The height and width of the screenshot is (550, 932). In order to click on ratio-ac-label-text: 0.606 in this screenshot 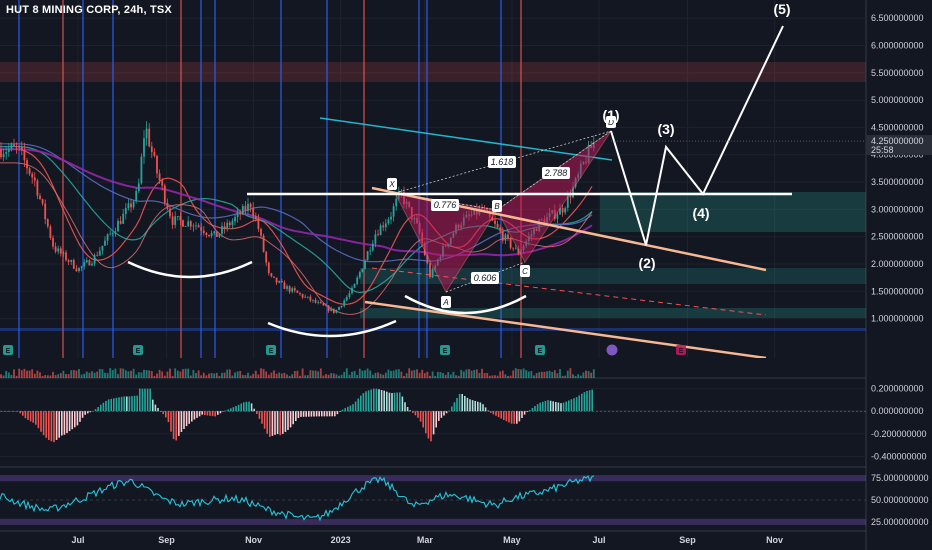, I will do `click(485, 278)`.